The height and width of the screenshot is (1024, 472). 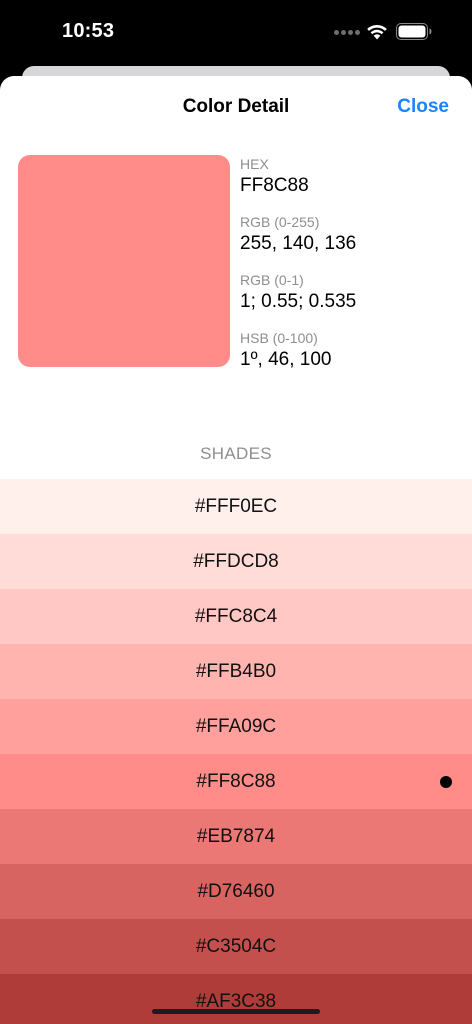 I want to click on shade-label: #D76460, so click(x=236, y=891).